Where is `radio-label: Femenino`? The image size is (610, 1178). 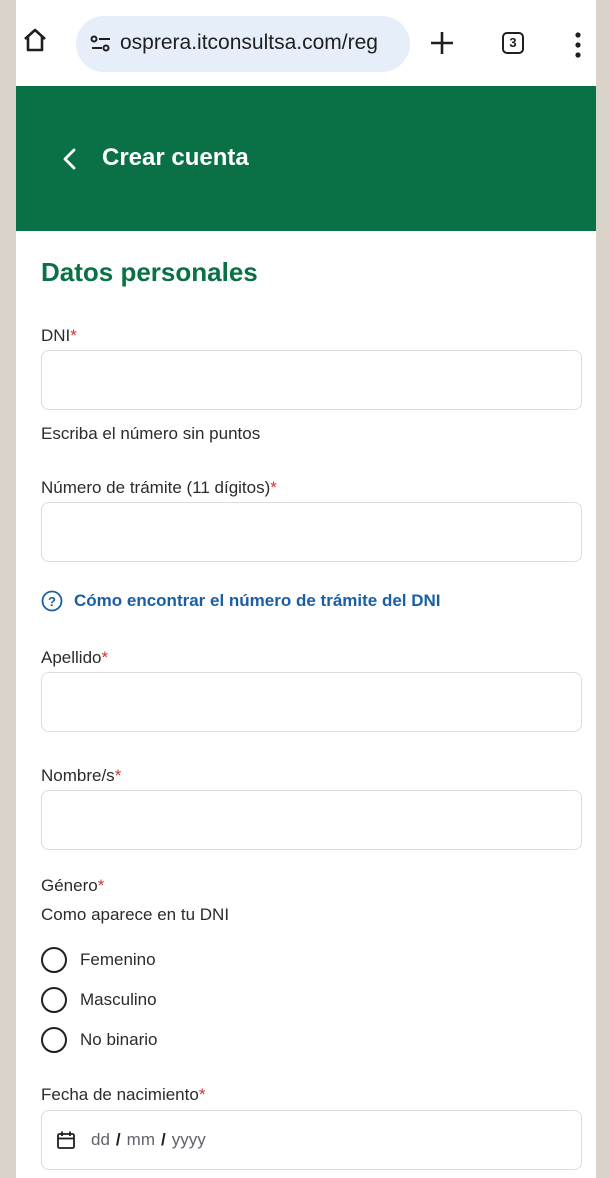
radio-label: Femenino is located at coordinates (118, 960).